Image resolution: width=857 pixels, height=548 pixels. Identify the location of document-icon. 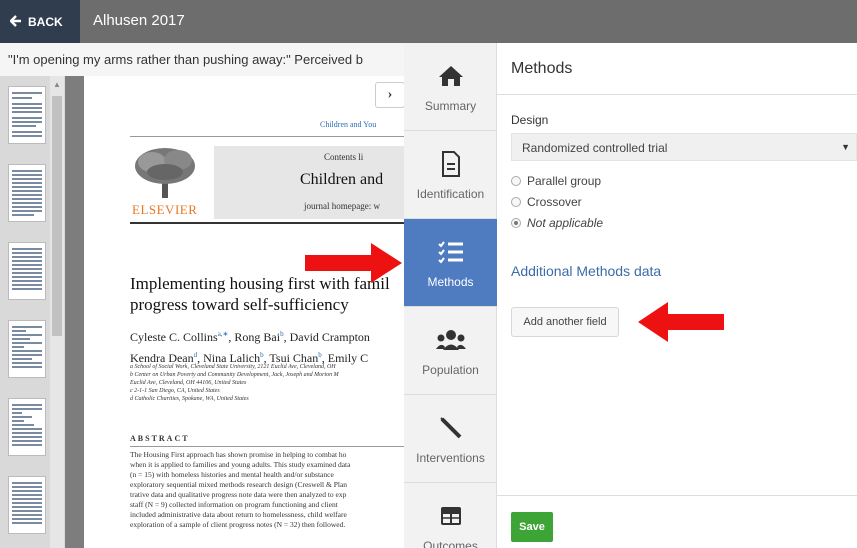
(451, 164).